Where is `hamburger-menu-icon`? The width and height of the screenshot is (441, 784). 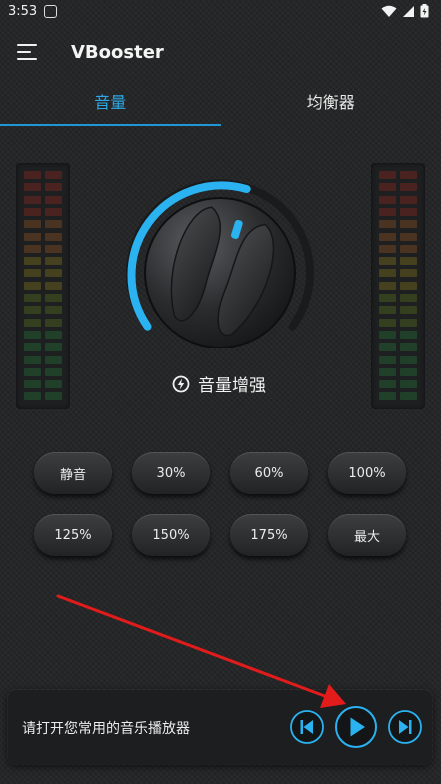 hamburger-menu-icon is located at coordinates (27, 52).